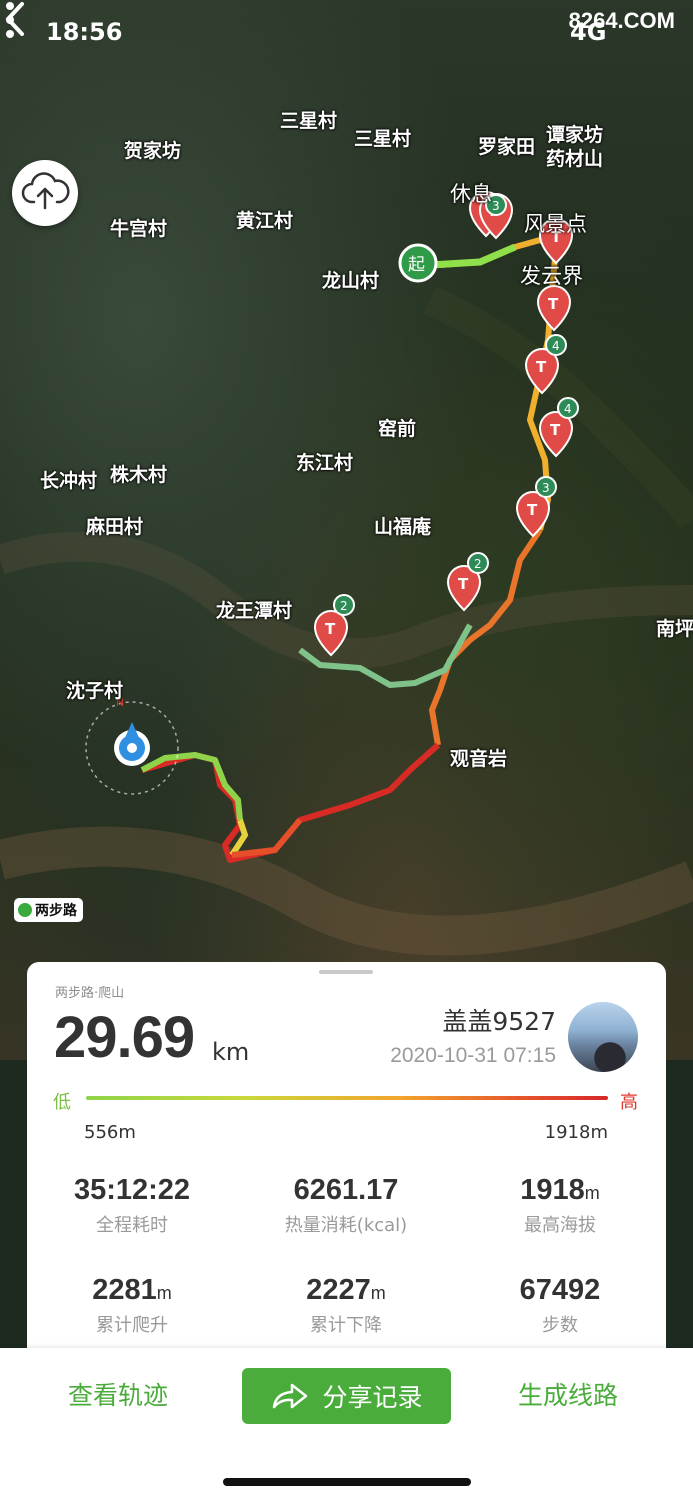 This screenshot has height=1500, width=693. What do you see at coordinates (507, 147) in the screenshot?
I see `village-label: 罗家田` at bounding box center [507, 147].